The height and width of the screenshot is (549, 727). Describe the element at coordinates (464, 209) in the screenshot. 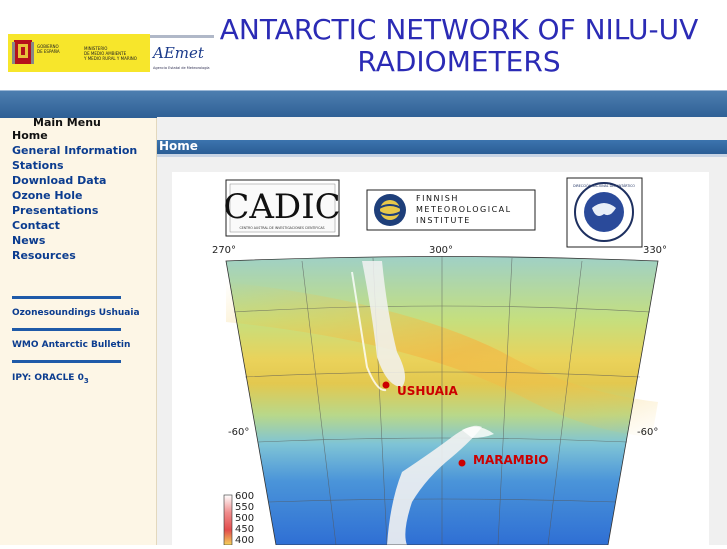

I see `fmi-line-2: METEOROLOGICAL` at that location.